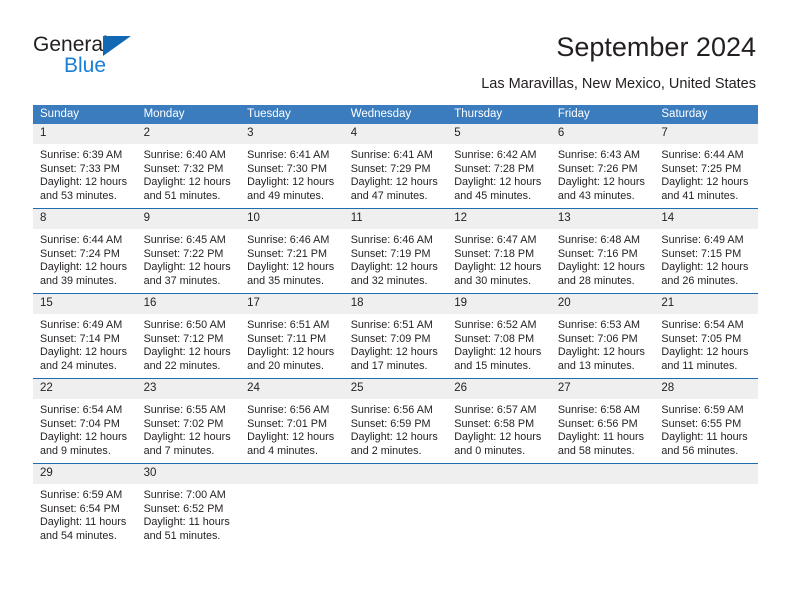 The width and height of the screenshot is (792, 612). Describe the element at coordinates (701, 423) in the screenshot. I see `sunset-text: Sunset: 6:55 PM` at that location.